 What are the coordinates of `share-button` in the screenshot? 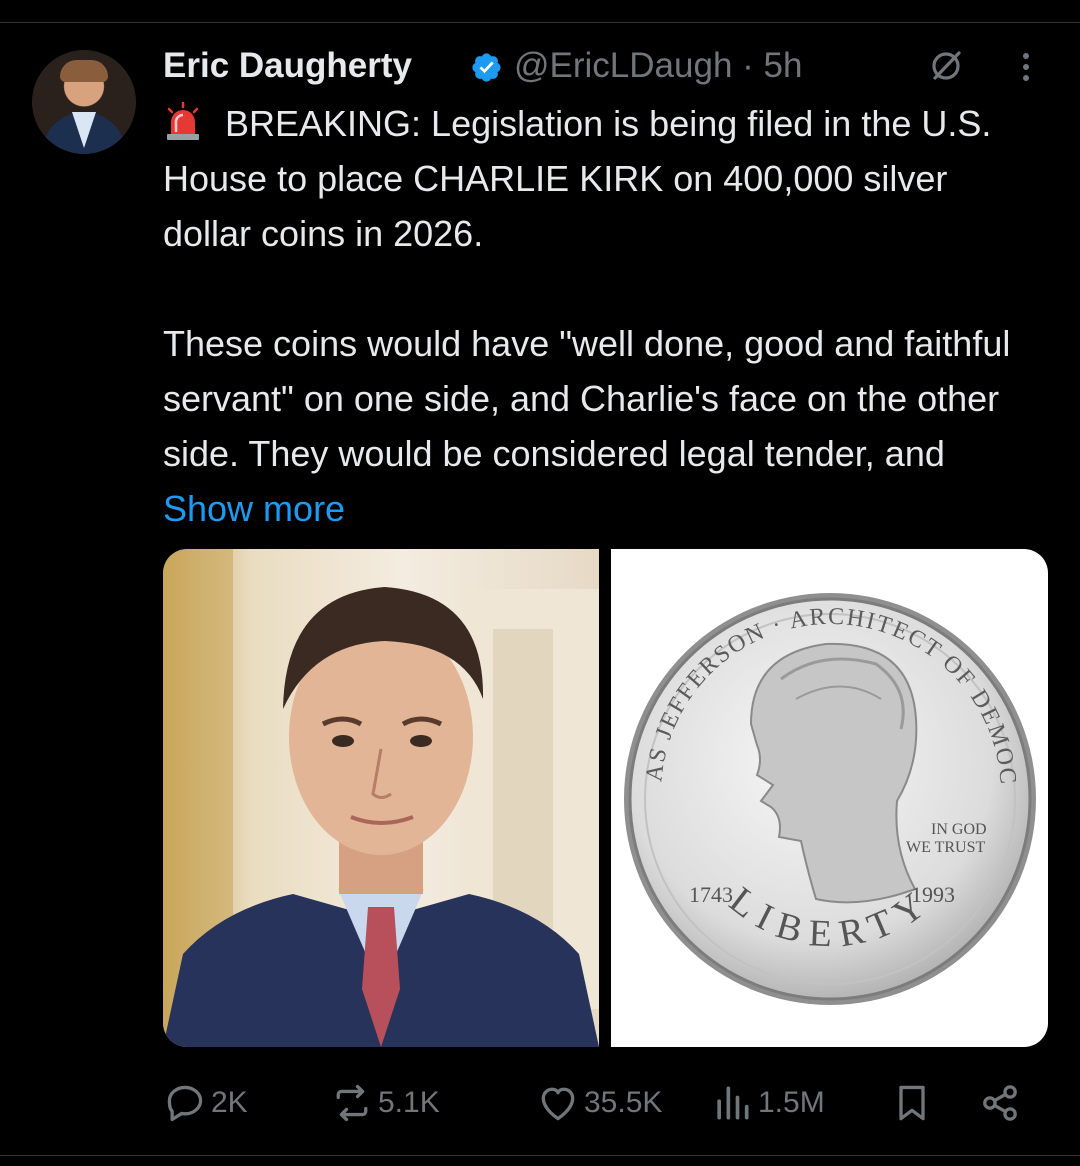 It's located at (1000, 1103).